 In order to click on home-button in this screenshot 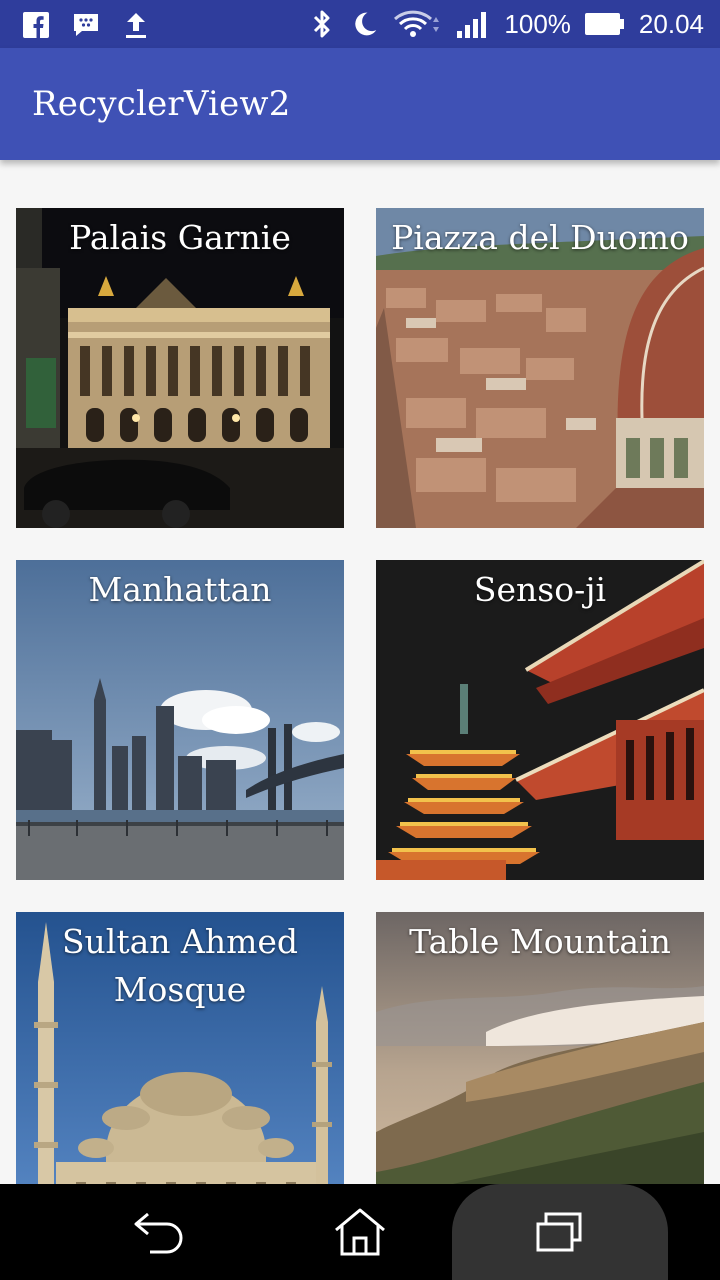, I will do `click(360, 1232)`.